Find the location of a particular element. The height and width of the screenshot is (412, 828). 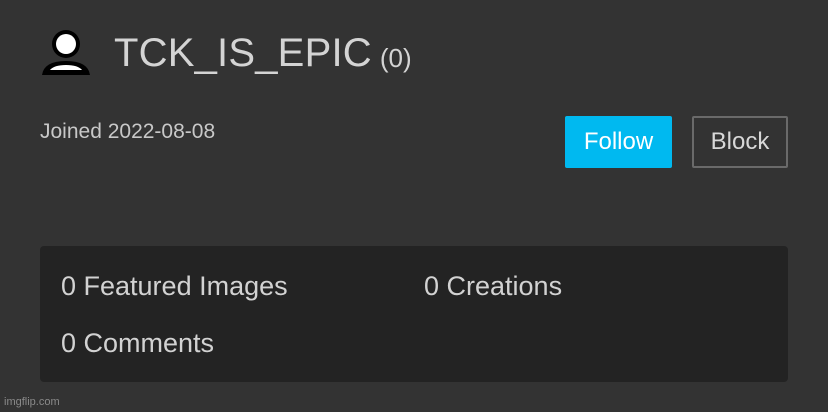

joined-date: Joined 2022-08-08 is located at coordinates (128, 131).